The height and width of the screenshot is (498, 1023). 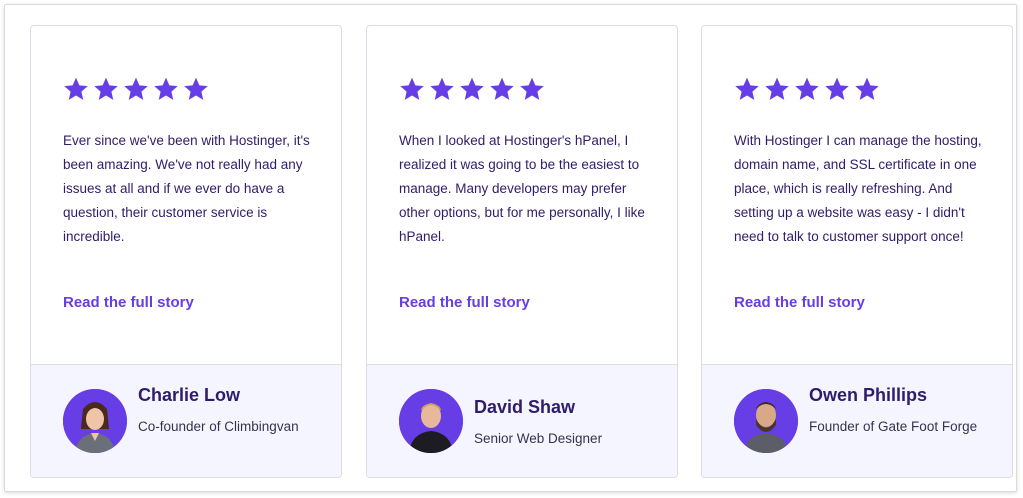 What do you see at coordinates (233, 411) in the screenshot?
I see `author-info: Charlie Low Co-founder of Climbingvan` at bounding box center [233, 411].